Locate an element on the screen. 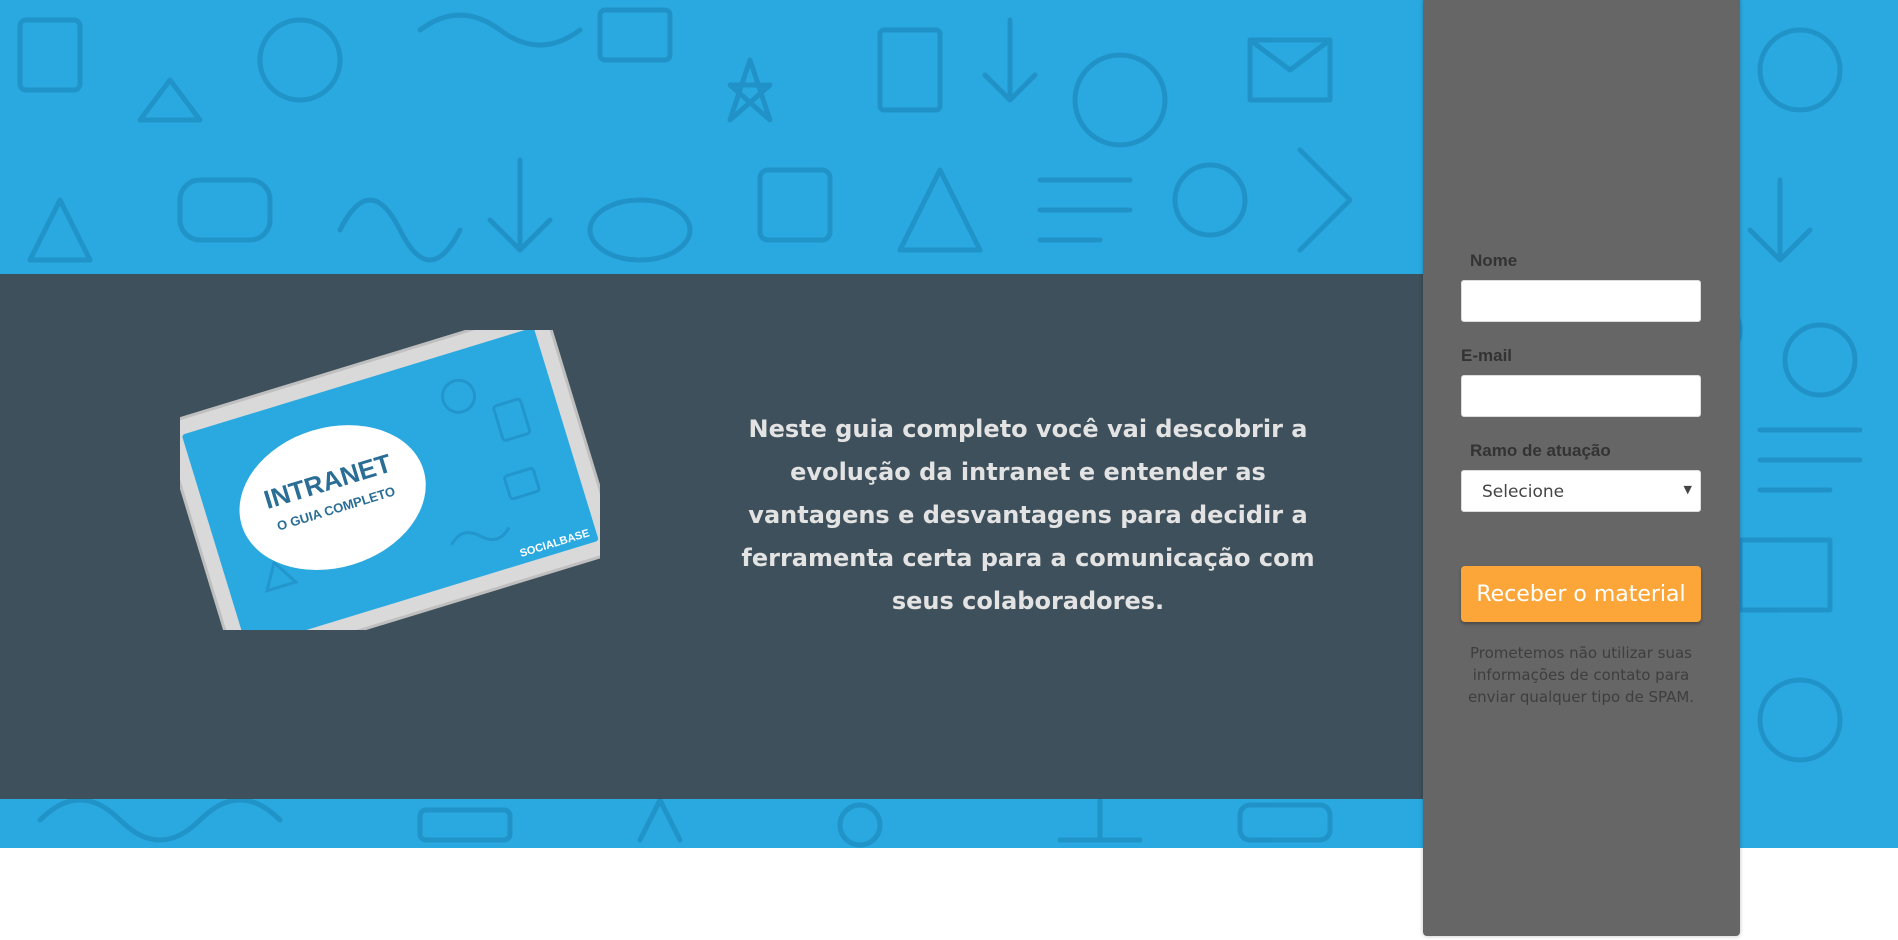 The image size is (1898, 940). name-label: Nome is located at coordinates (1494, 260).